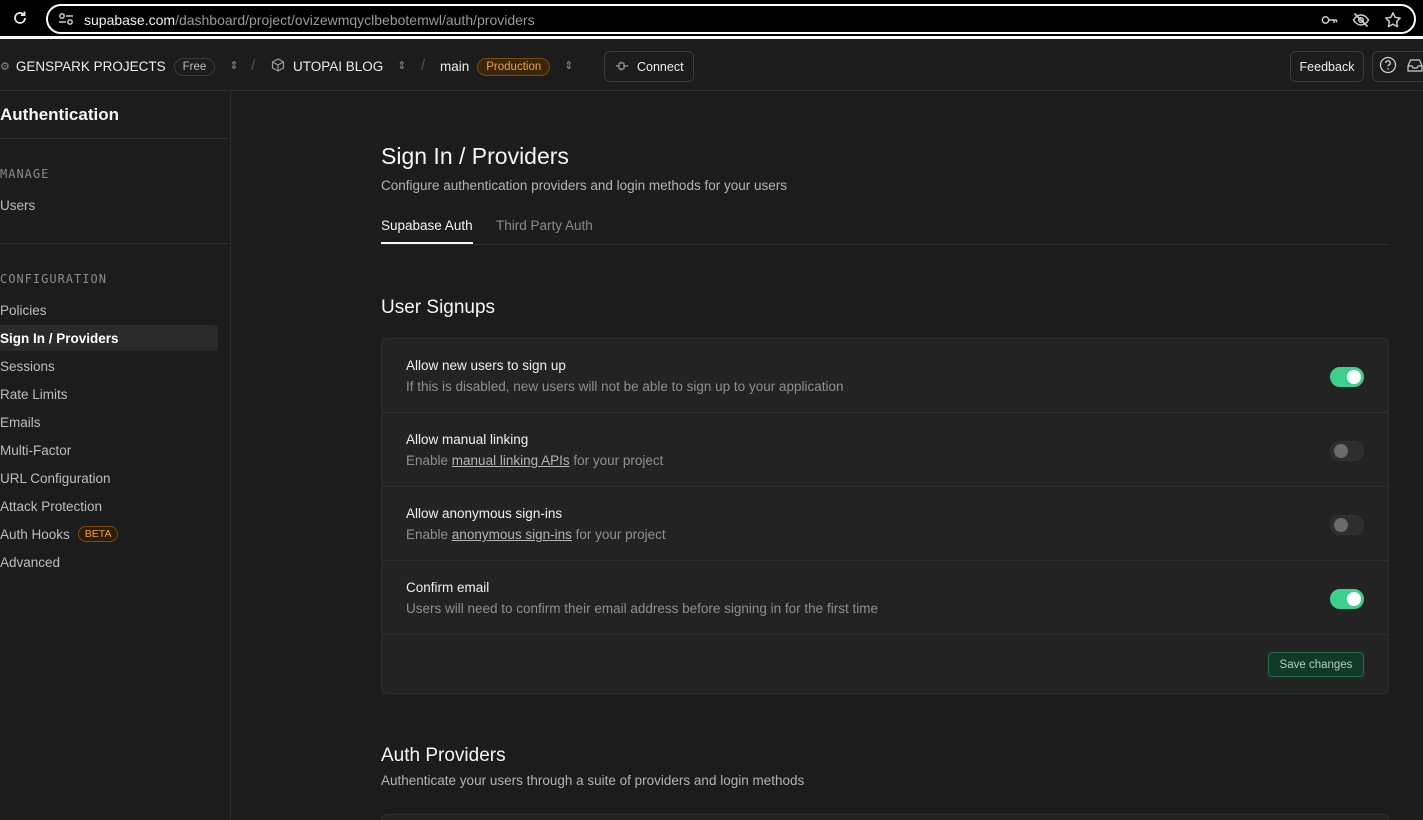  I want to click on project-name: UTOPAI BLOG, so click(338, 66).